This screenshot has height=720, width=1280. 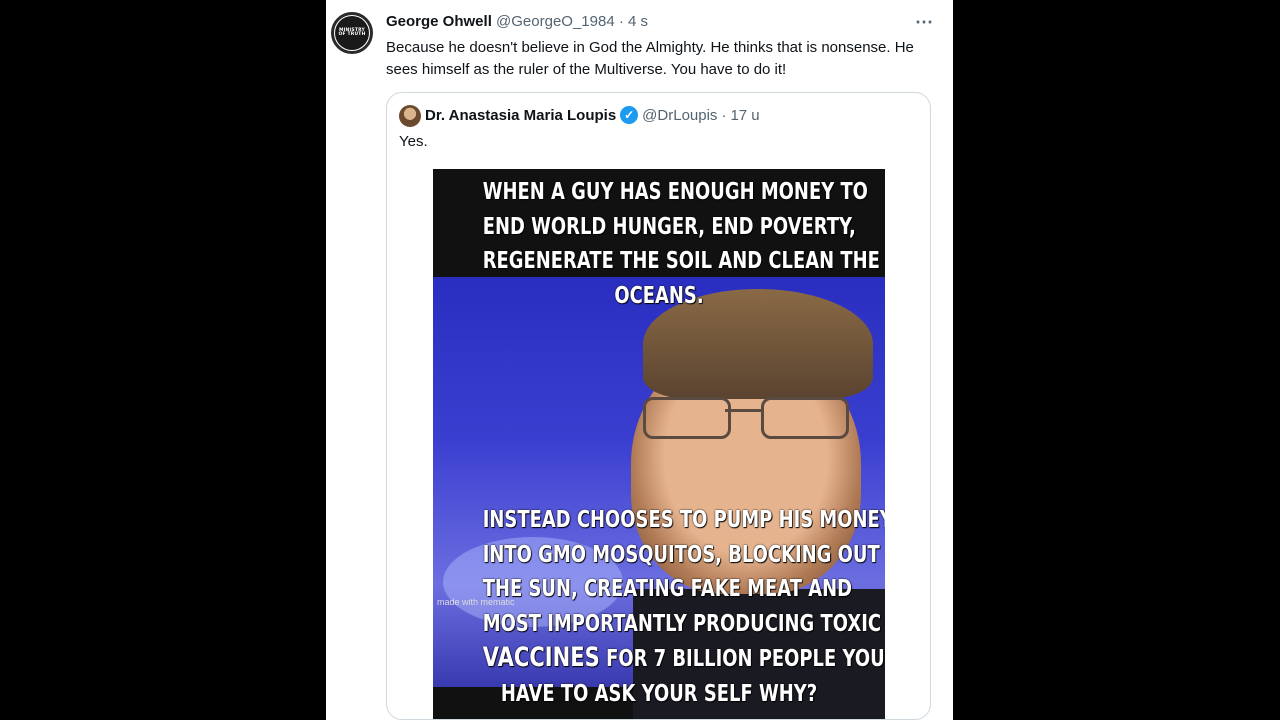 I want to click on meme-bottom-line: INSTEAD CHOOSES TO PUMP HIS MONEY, so click(x=683, y=520).